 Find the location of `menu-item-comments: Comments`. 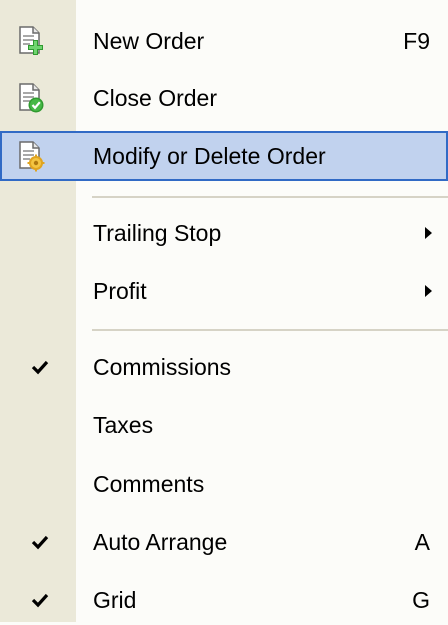

menu-item-comments: Comments is located at coordinates (224, 484).